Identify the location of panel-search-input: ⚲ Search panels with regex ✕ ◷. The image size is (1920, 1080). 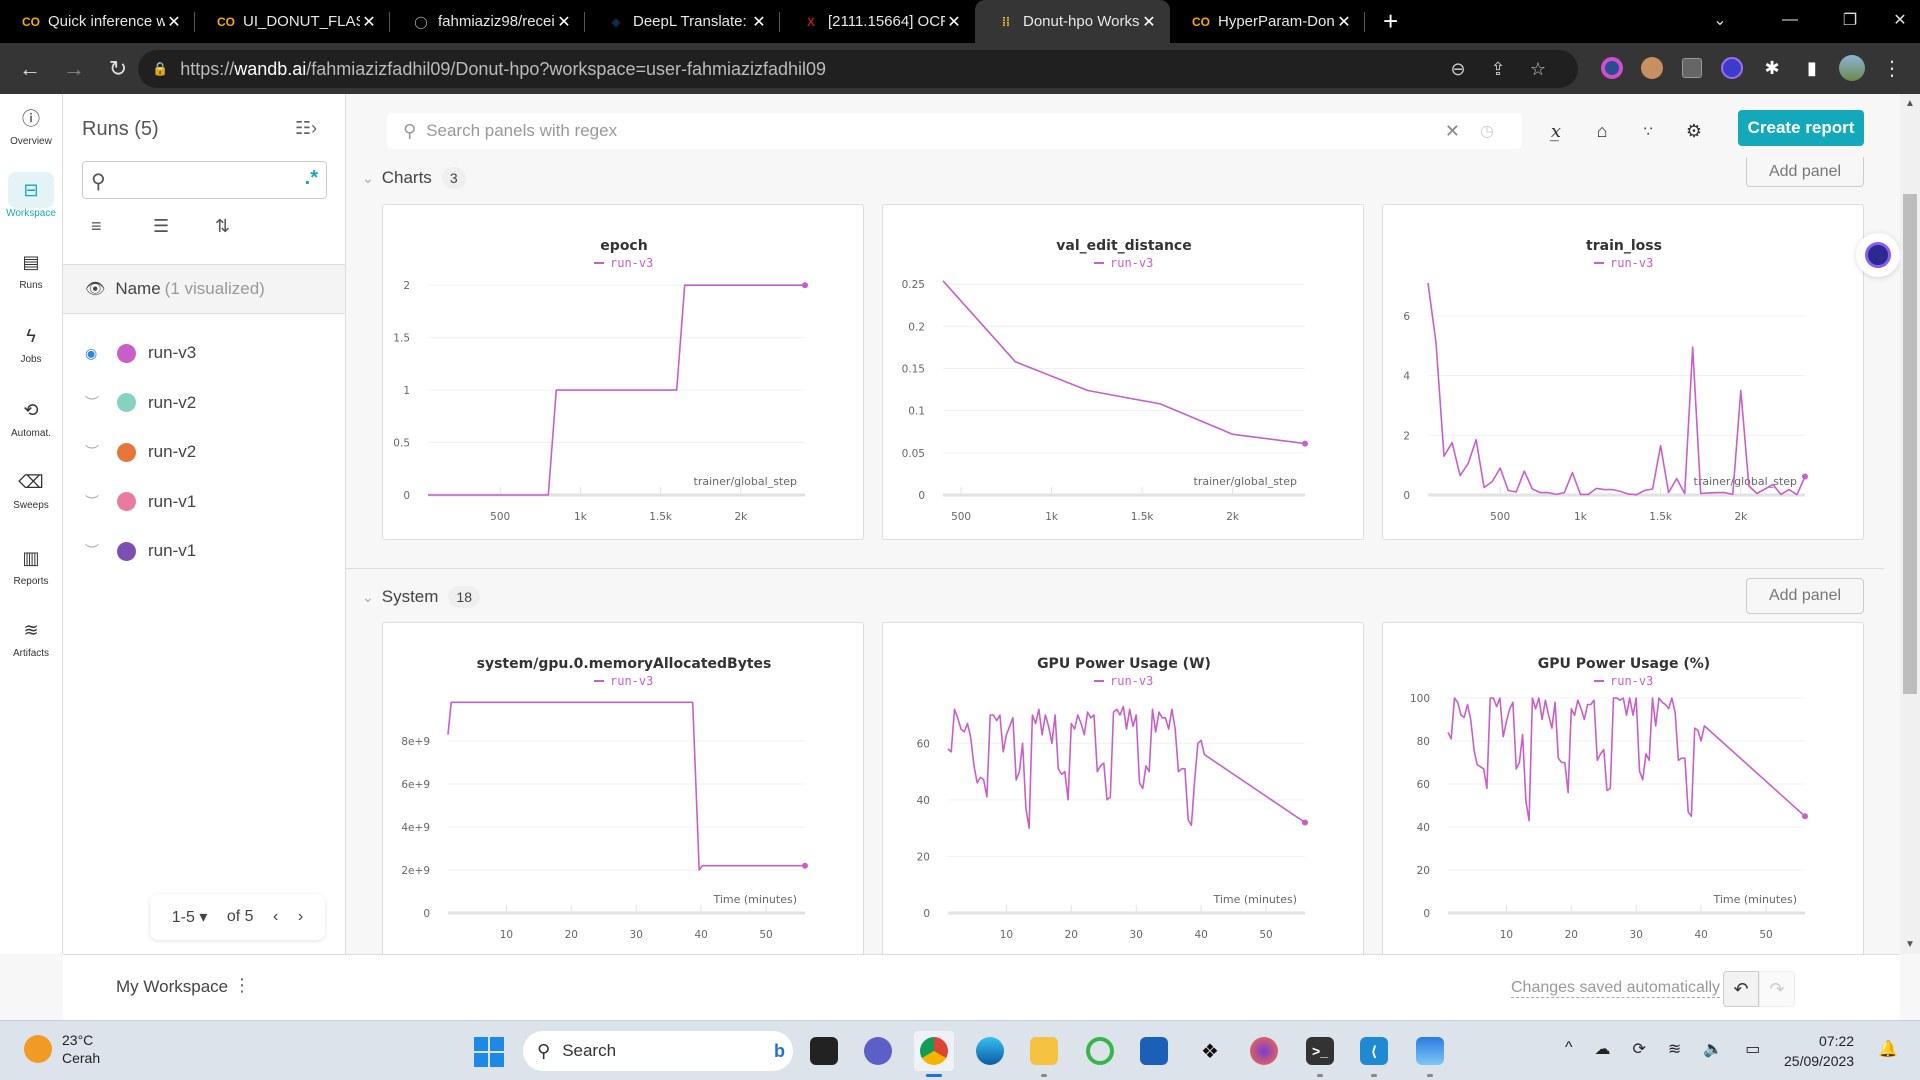
(954, 131).